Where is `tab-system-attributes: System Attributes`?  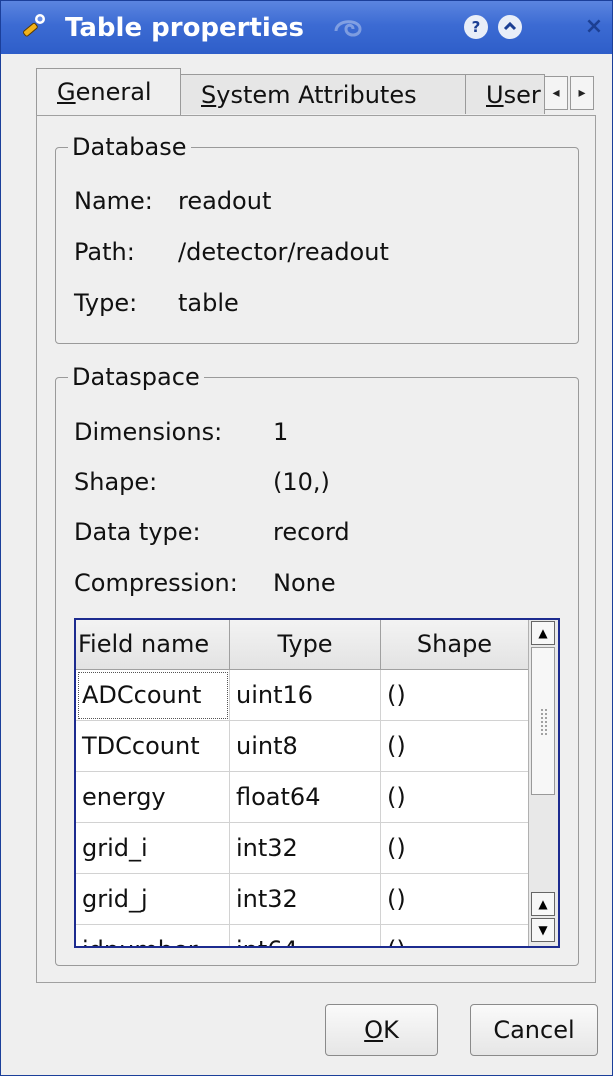 tab-system-attributes: System Attributes is located at coordinates (323, 94).